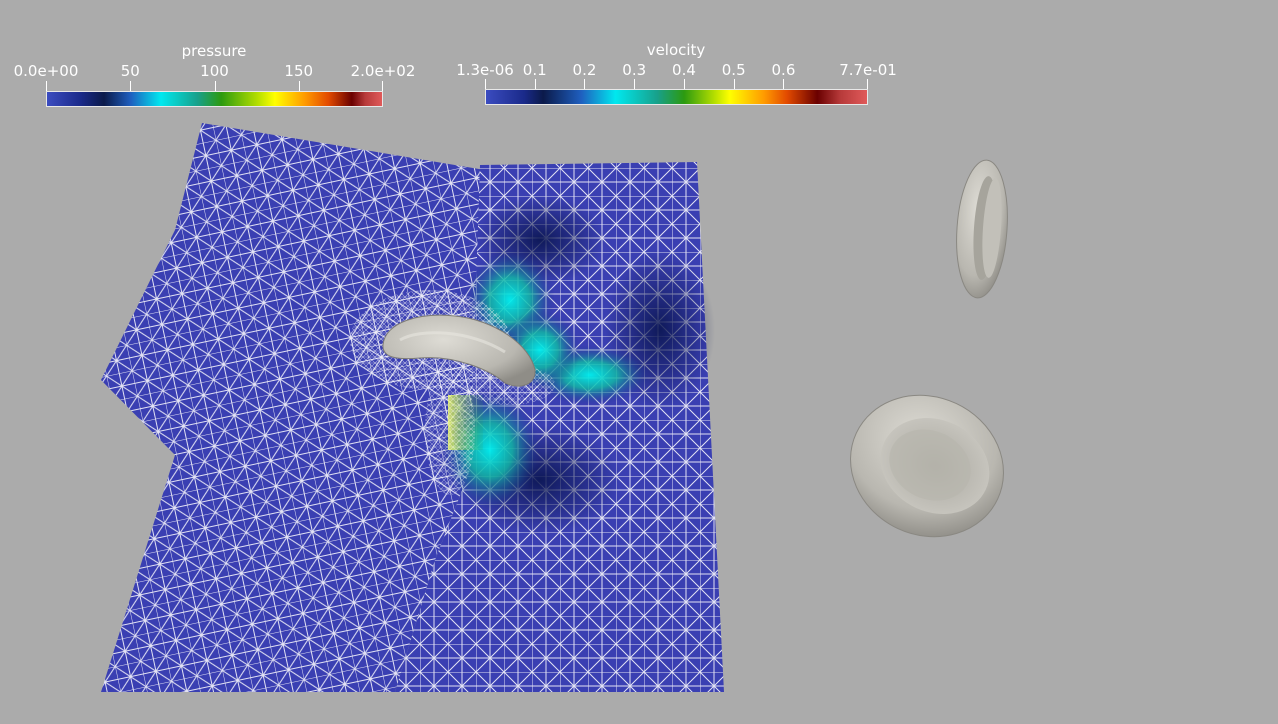 The image size is (1278, 724). What do you see at coordinates (982, 229) in the screenshot?
I see `red-blood-cell-edge-on` at bounding box center [982, 229].